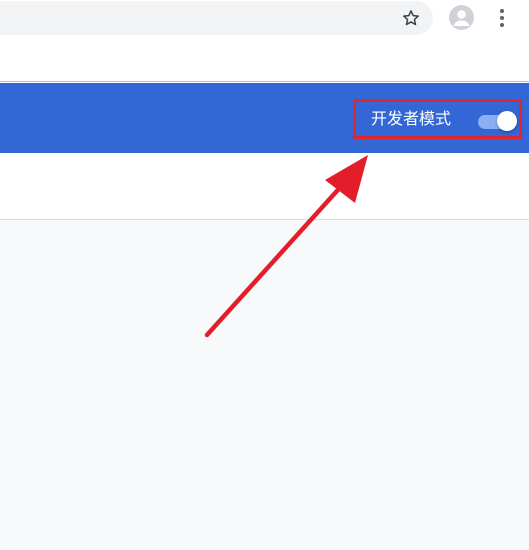 This screenshot has height=550, width=529. I want to click on kebab-menu-button, so click(502, 18).